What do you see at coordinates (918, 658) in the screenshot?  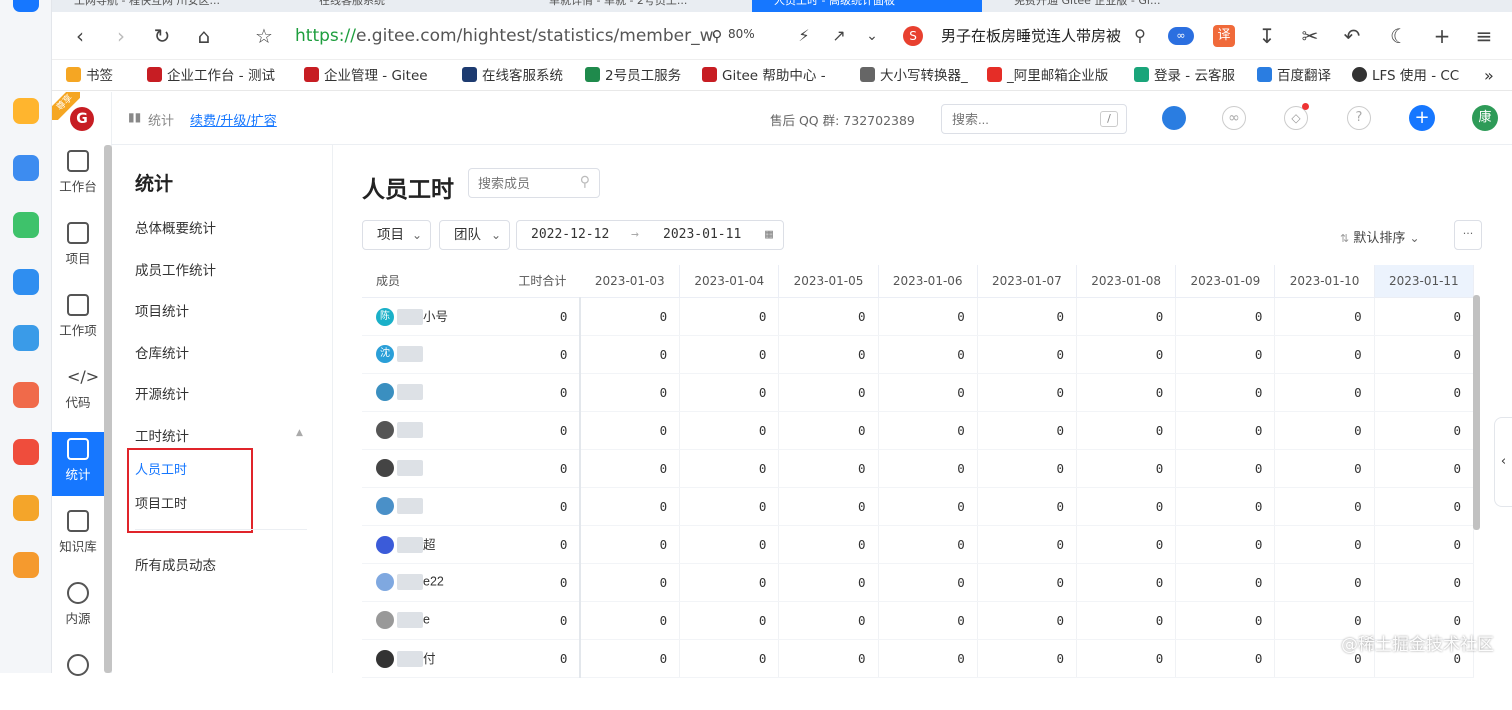 I see `table-row: 付0000000000` at bounding box center [918, 658].